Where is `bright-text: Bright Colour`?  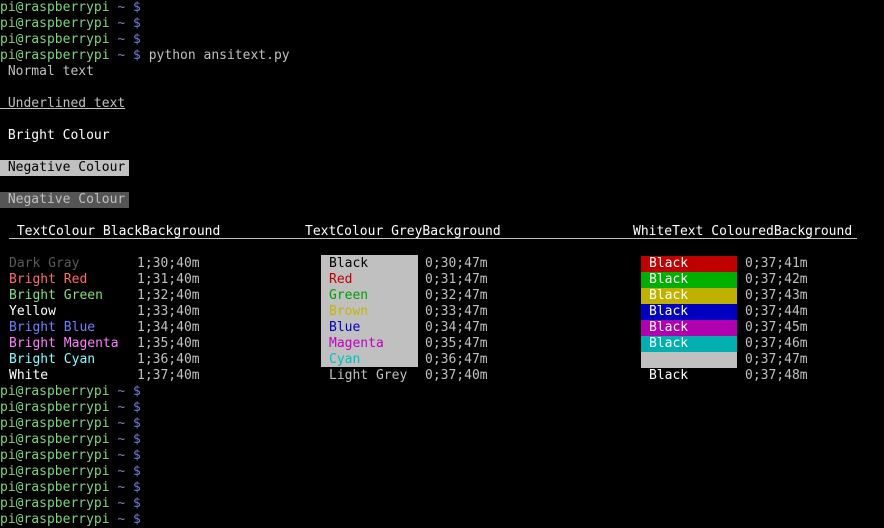 bright-text: Bright Colour is located at coordinates (55, 135).